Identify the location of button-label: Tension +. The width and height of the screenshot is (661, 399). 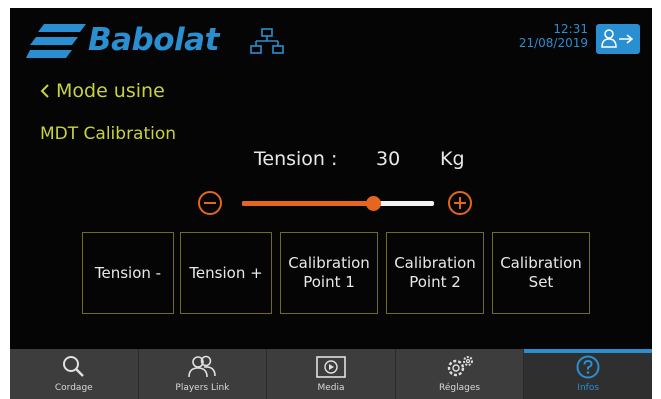
(226, 272).